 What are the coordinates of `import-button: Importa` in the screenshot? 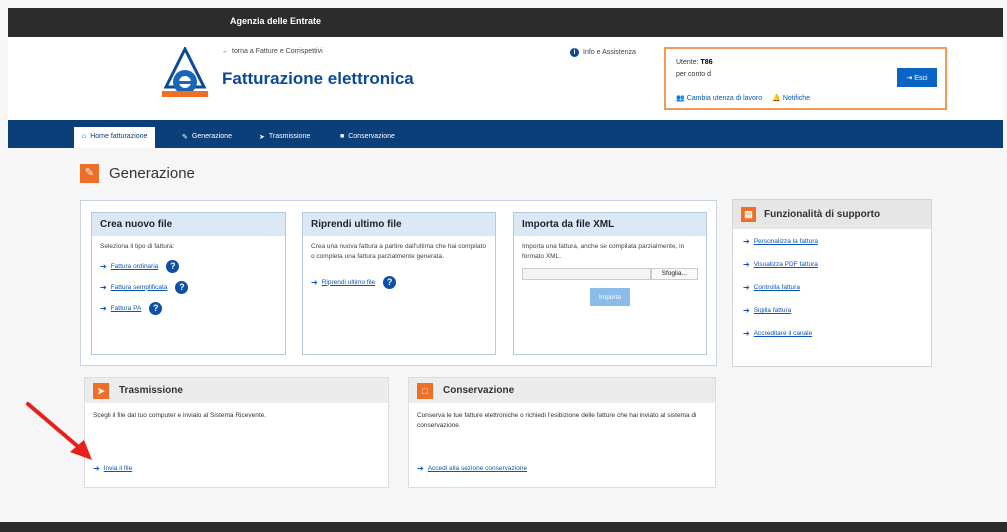 It's located at (610, 297).